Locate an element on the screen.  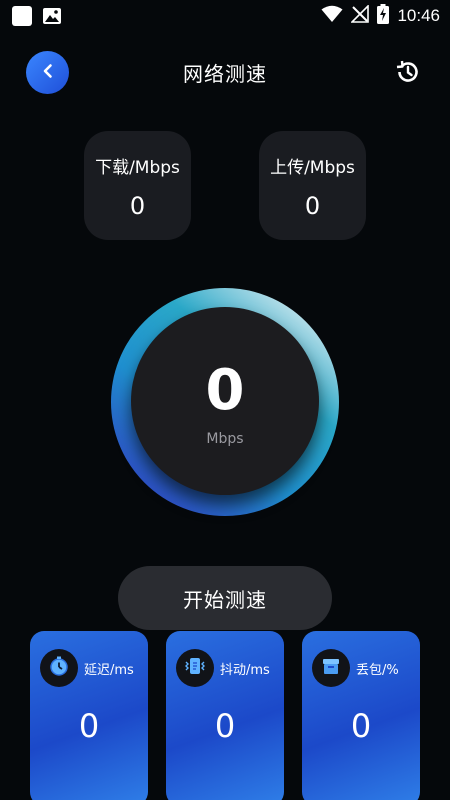
packet-loss-label: 丢包/% is located at coordinates (377, 670).